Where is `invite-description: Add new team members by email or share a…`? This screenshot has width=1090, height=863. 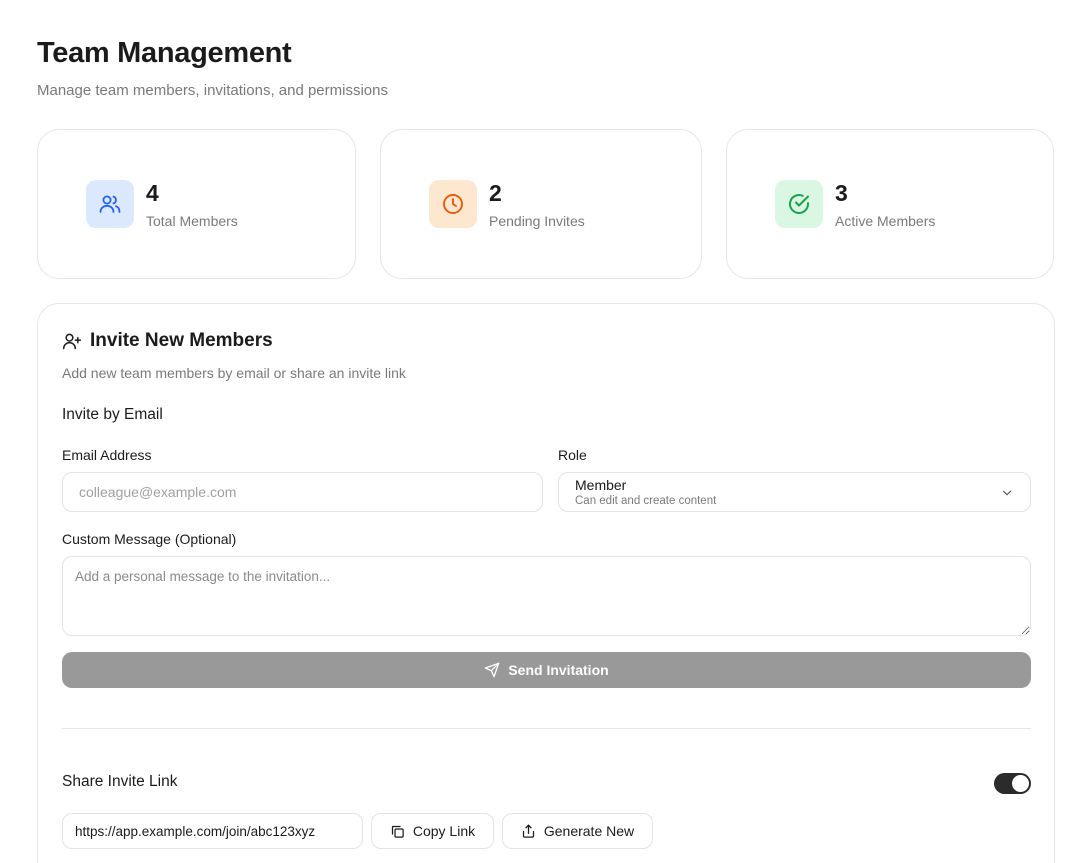
invite-description: Add new team members by email or share a… is located at coordinates (234, 373).